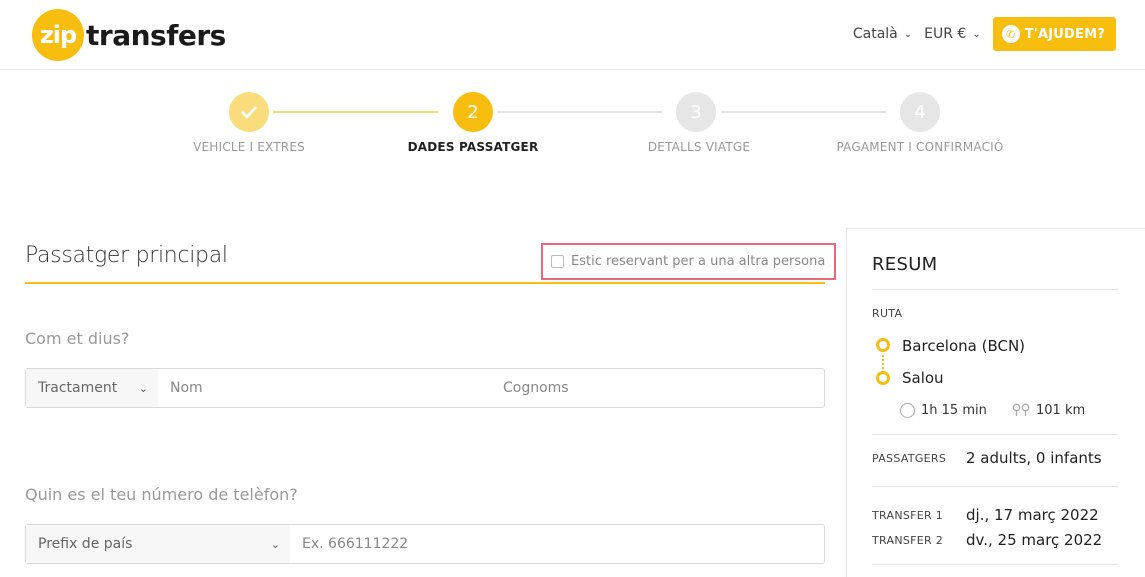 The width and height of the screenshot is (1145, 577). Describe the element at coordinates (249, 112) in the screenshot. I see `step-1-check-icon` at that location.